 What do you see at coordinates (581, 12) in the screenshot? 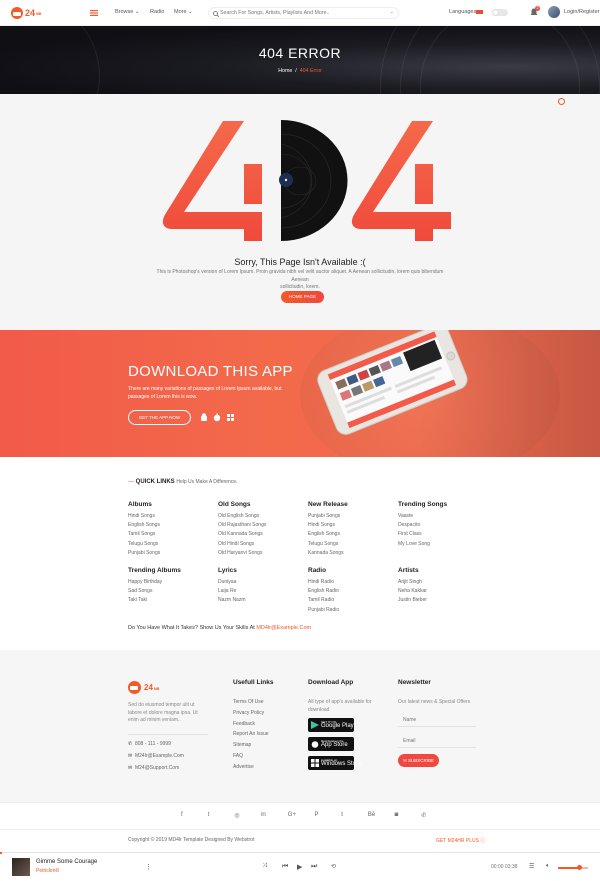
I see `login-link: Login/Register` at bounding box center [581, 12].